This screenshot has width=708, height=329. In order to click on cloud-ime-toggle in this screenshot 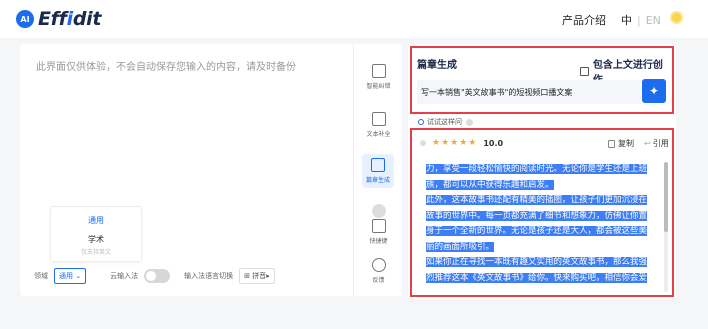, I will do `click(157, 276)`.